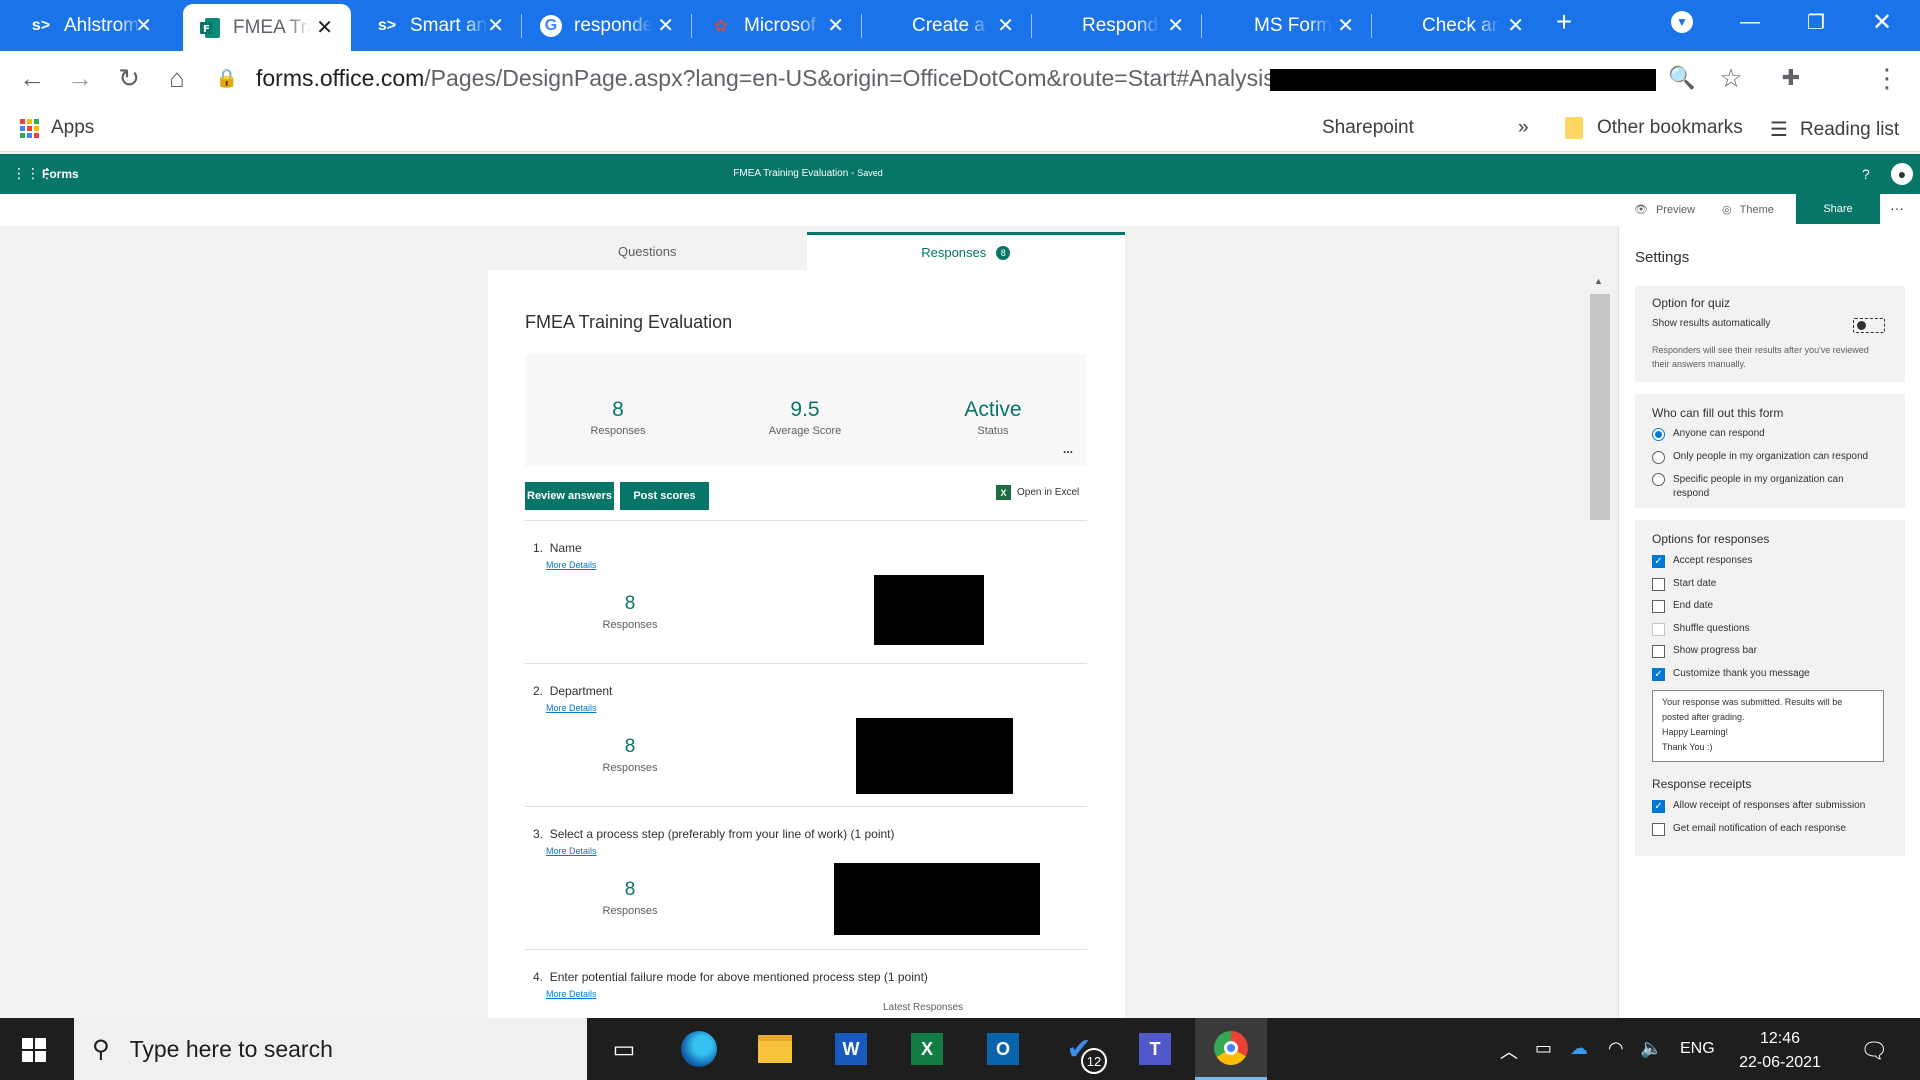  What do you see at coordinates (1791, 78) in the screenshot?
I see `extensions-puzzle-icon: ✚` at bounding box center [1791, 78].